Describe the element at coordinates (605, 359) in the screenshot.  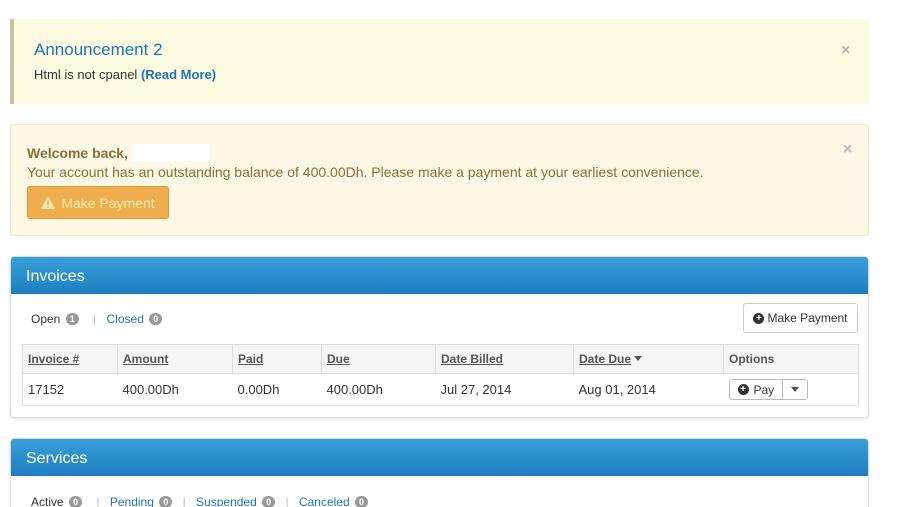
I see `column-header: Date Due` at that location.